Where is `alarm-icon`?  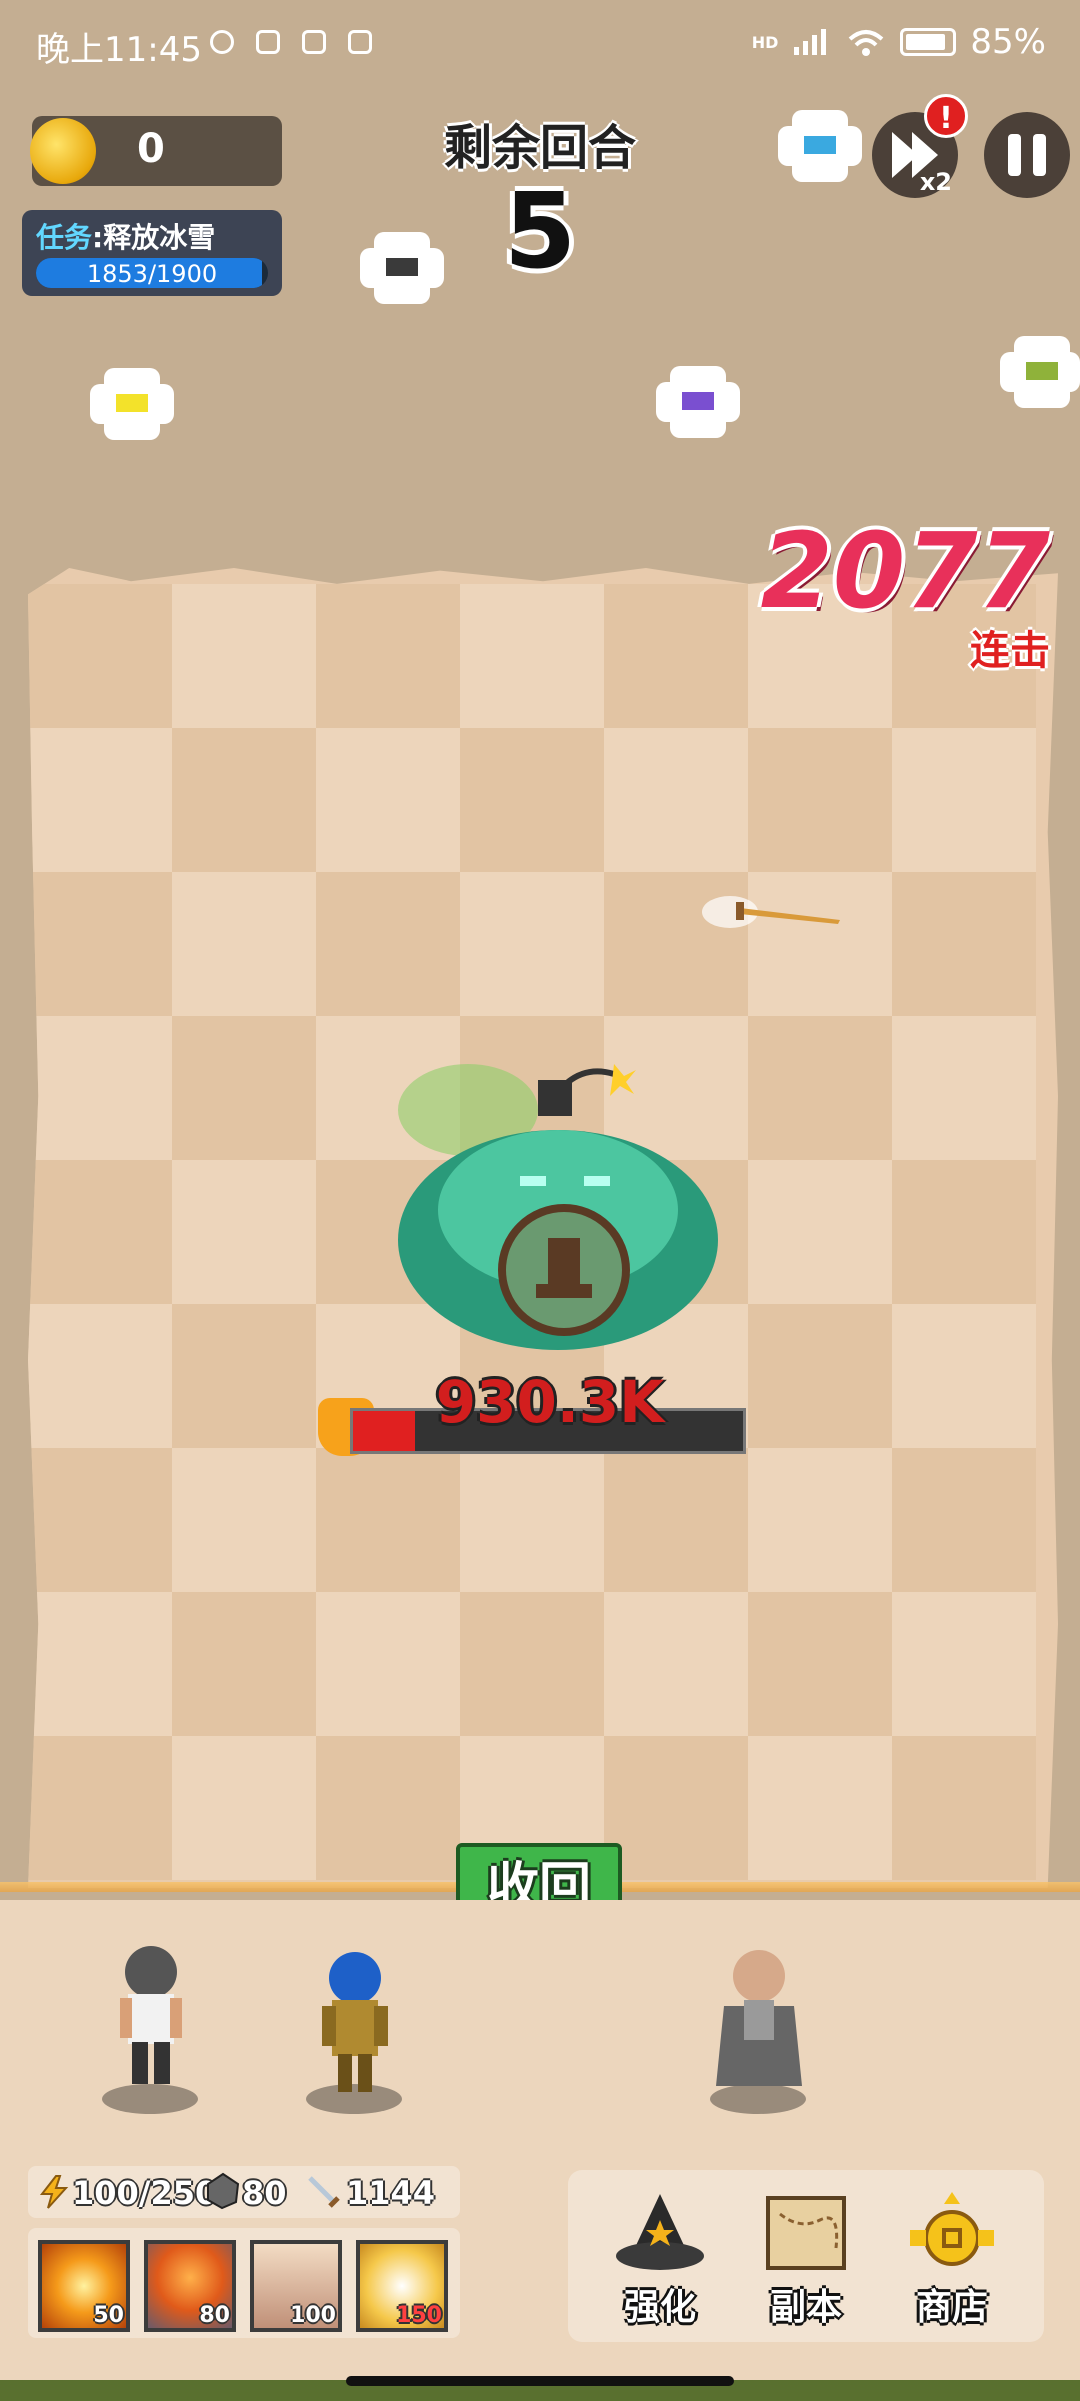
alarm-icon is located at coordinates (222, 42).